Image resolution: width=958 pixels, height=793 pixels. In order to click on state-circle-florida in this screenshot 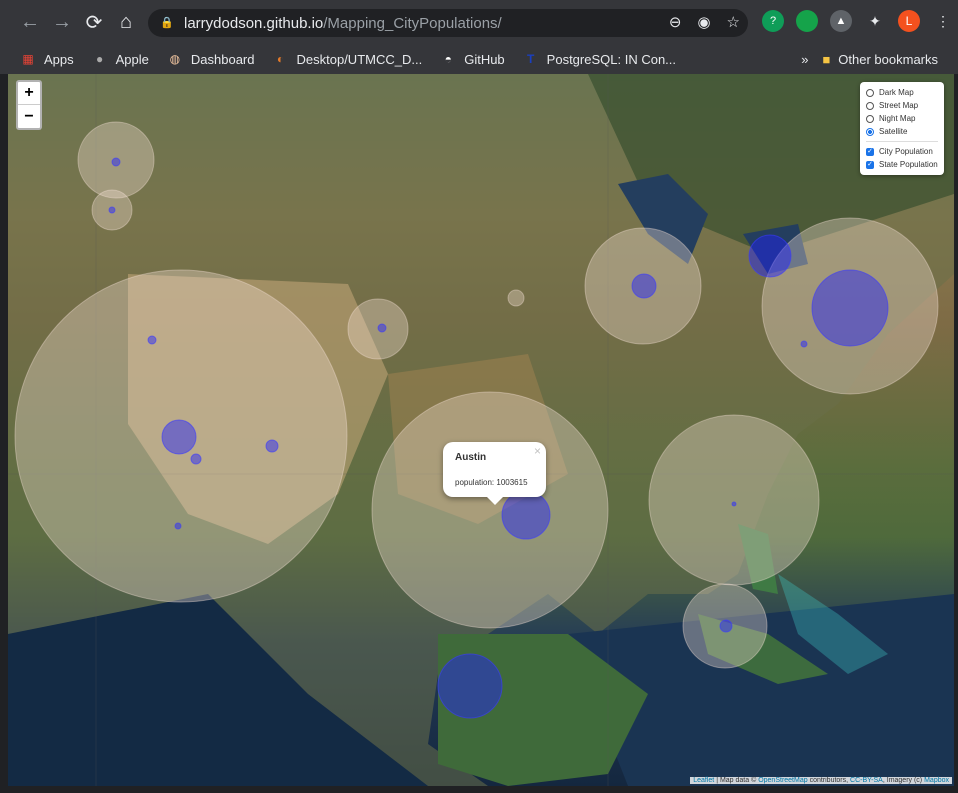, I will do `click(734, 500)`.